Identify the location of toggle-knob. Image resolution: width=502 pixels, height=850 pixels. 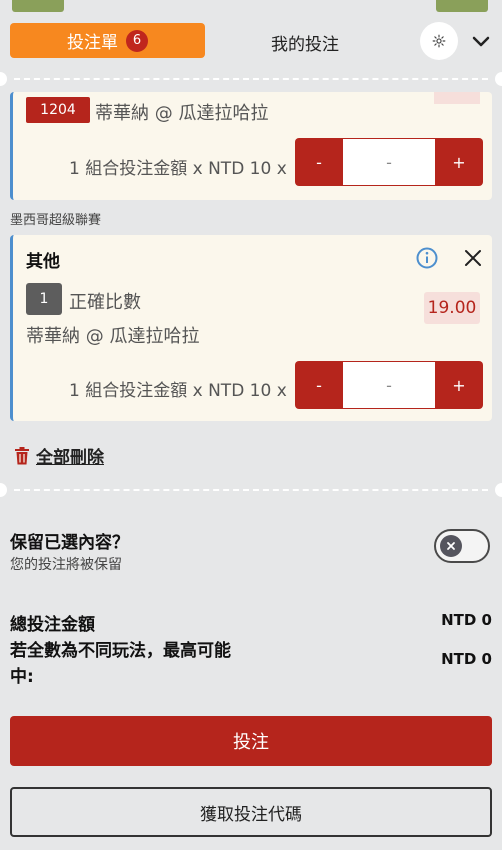
(451, 546).